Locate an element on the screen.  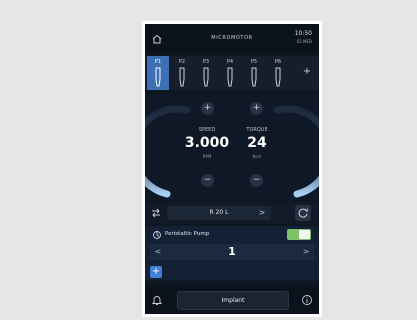
tab-label: P6 is located at coordinates (278, 62).